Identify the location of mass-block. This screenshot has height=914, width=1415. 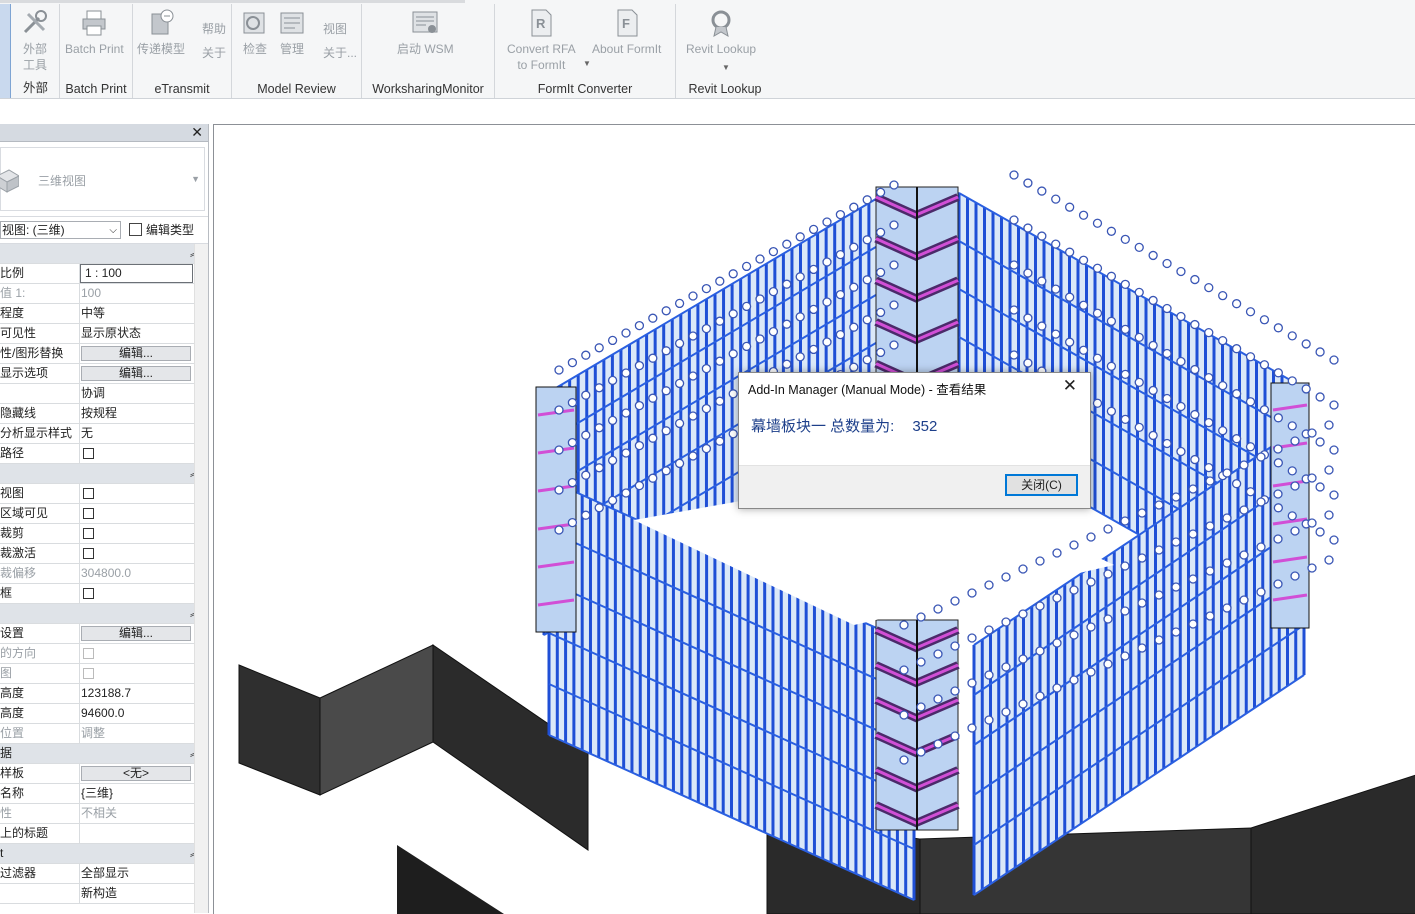
(1085, 870).